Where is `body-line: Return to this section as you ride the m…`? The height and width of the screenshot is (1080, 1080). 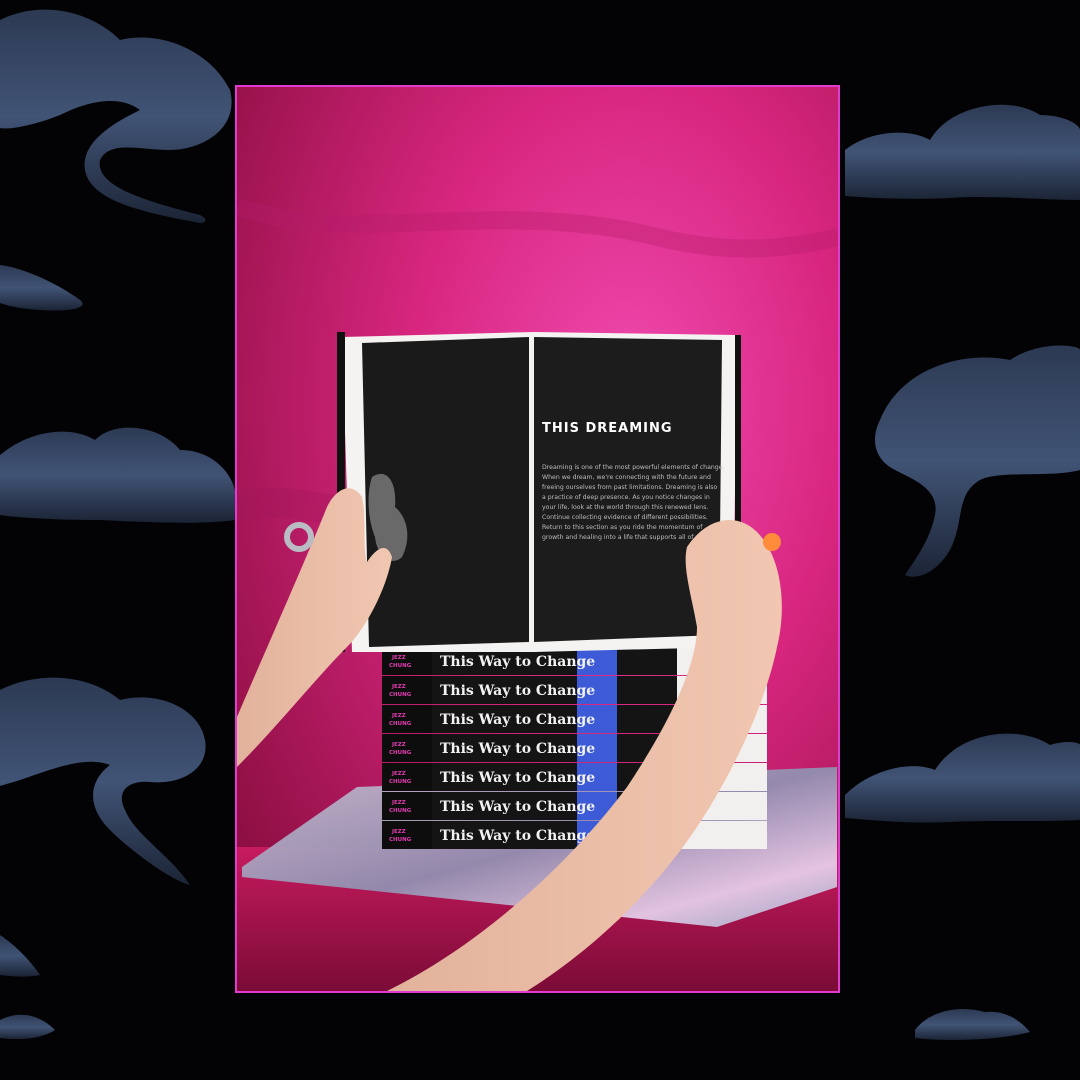 body-line: Return to this section as you ride the m… is located at coordinates (622, 527).